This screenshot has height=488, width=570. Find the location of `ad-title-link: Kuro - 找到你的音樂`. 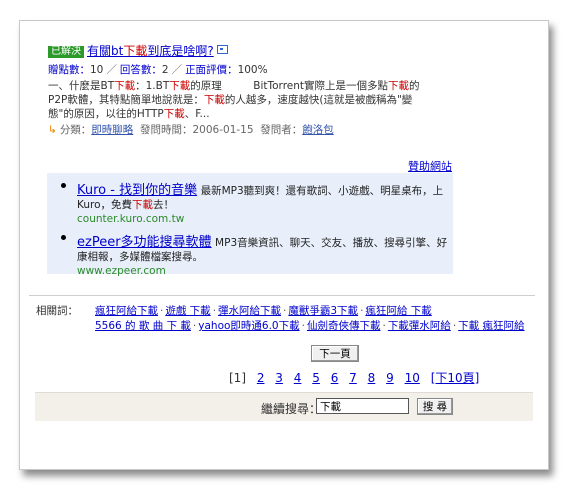

ad-title-link: Kuro - 找到你的音樂 is located at coordinates (137, 190).